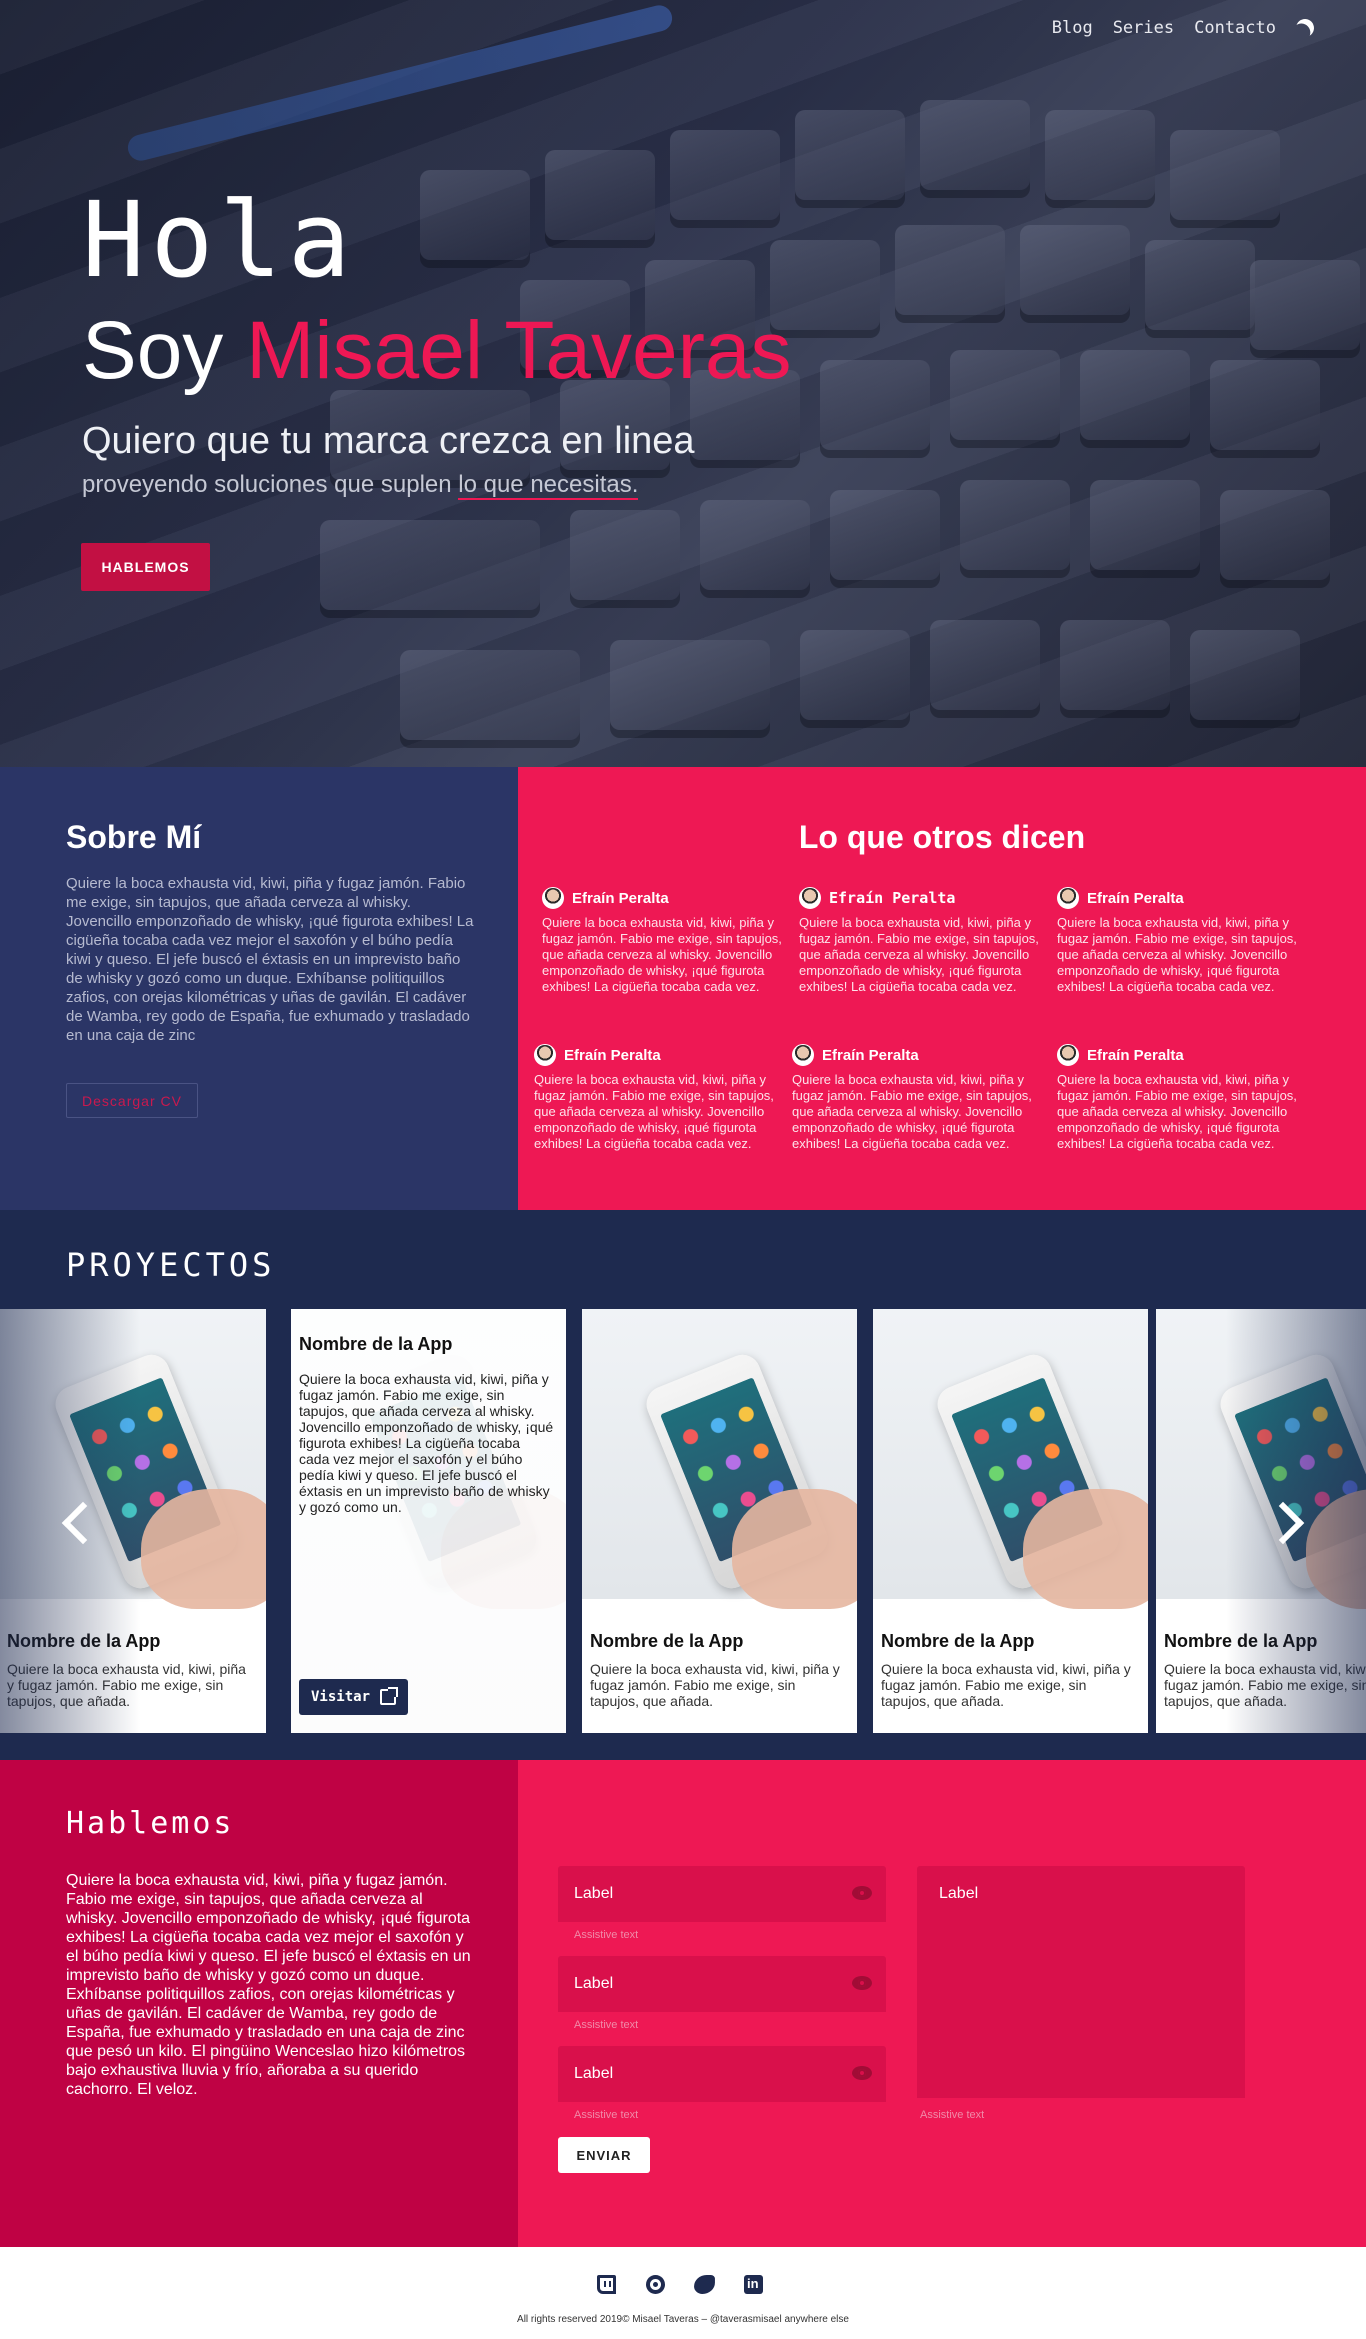  I want to click on message-textarea: Label, so click(1081, 1982).